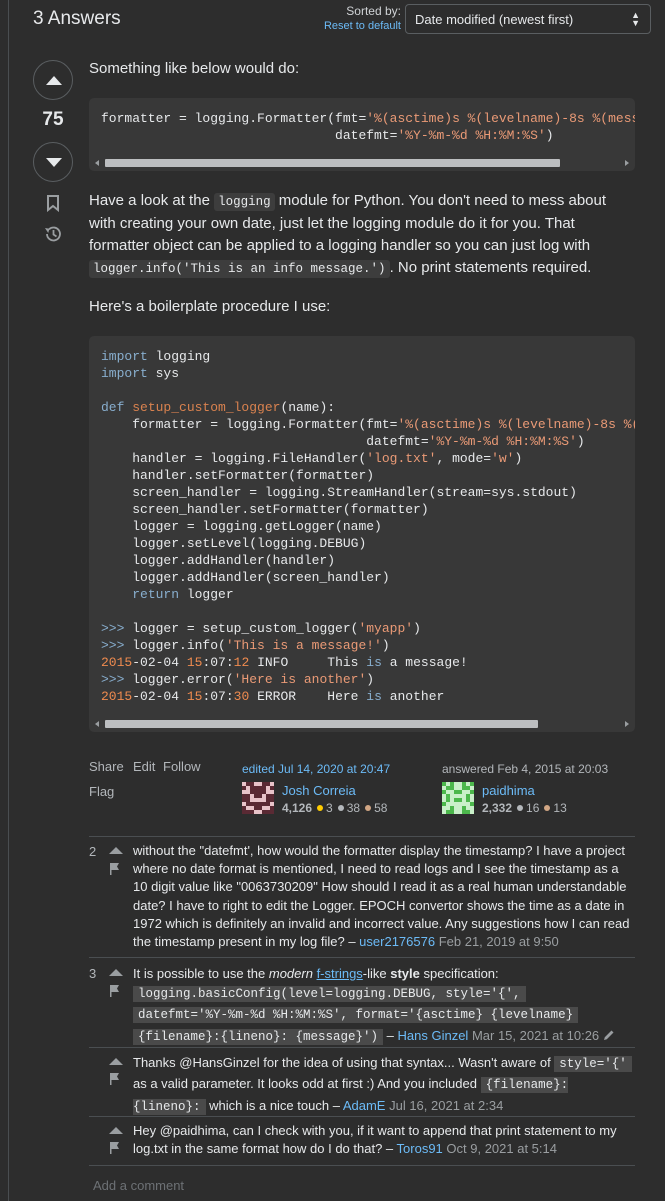 The width and height of the screenshot is (665, 1201). What do you see at coordinates (8, 600) in the screenshot?
I see `left-border` at bounding box center [8, 600].